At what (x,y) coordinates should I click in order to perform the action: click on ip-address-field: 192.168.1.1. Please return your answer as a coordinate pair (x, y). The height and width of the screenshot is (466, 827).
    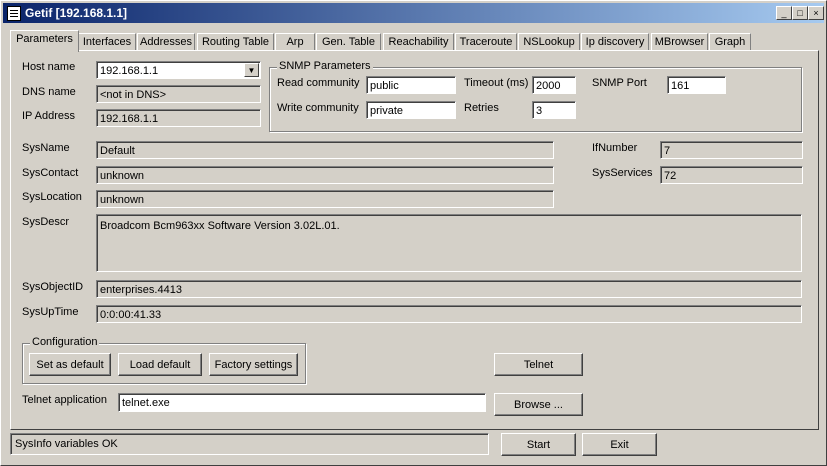
    Looking at the image, I should click on (178, 118).